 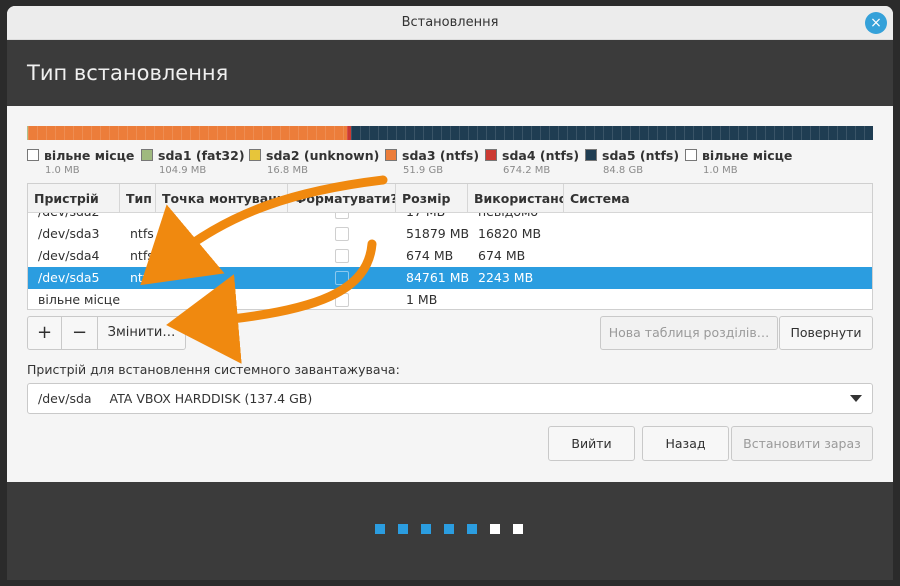 What do you see at coordinates (856, 398) in the screenshot?
I see `dropdown-arrow-icon` at bounding box center [856, 398].